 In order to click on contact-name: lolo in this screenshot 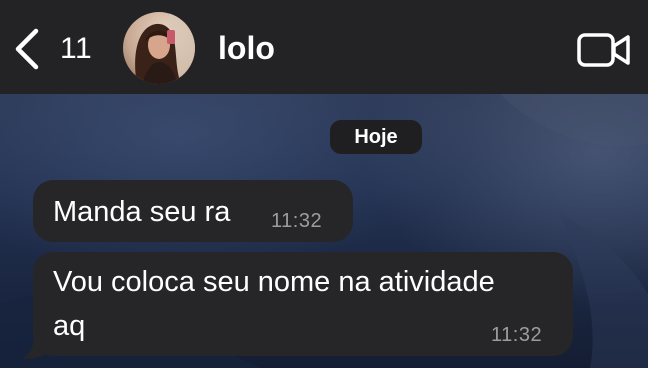, I will do `click(246, 48)`.